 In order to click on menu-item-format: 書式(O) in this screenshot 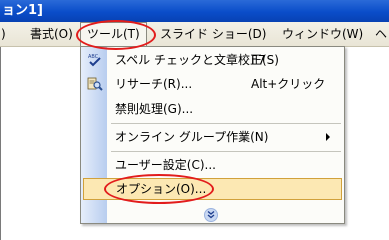, I will do `click(51, 34)`.